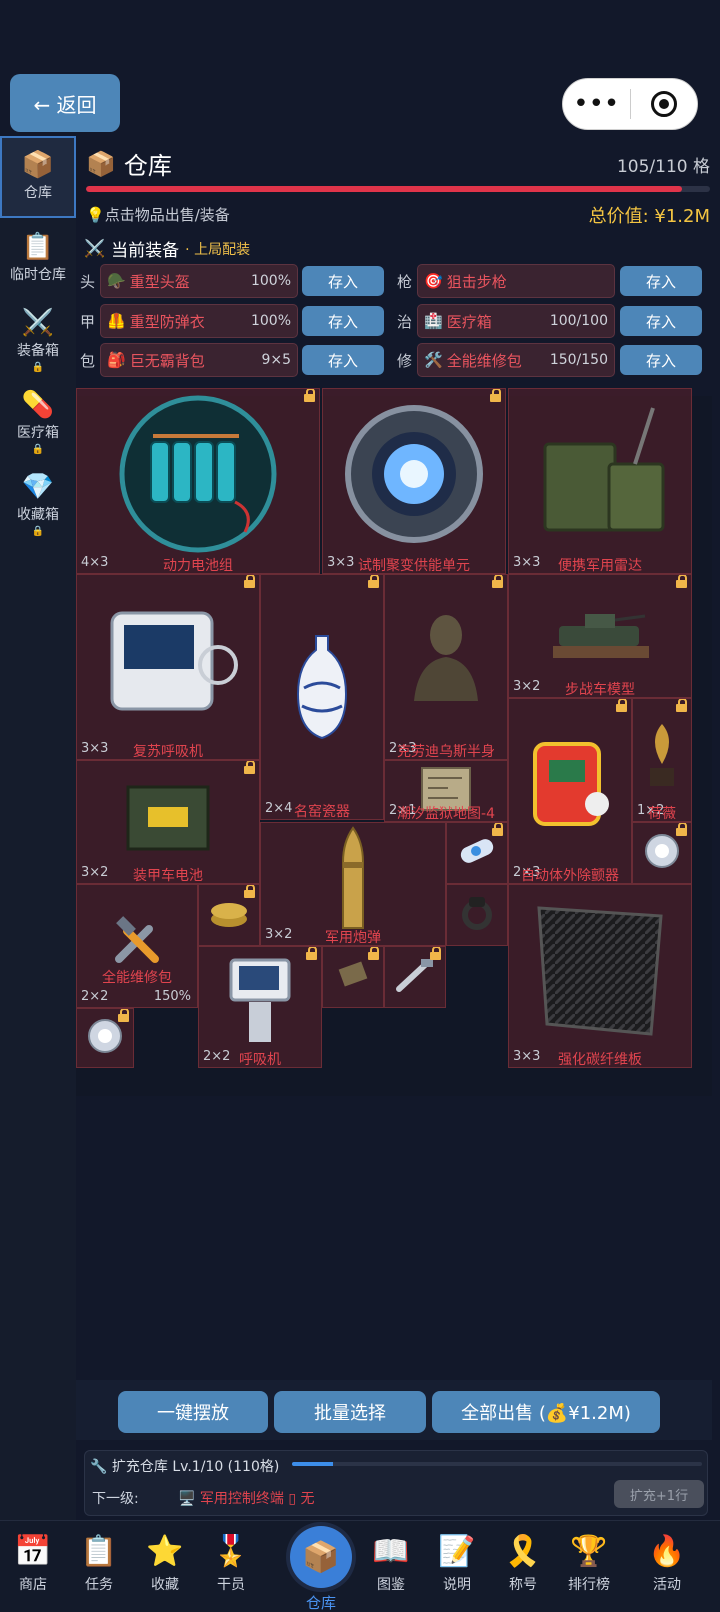 The height and width of the screenshot is (1612, 720). Describe the element at coordinates (38, 337) in the screenshot. I see `sidebar-item-equipment-box: ⚔️ 装备箱 🔒` at that location.